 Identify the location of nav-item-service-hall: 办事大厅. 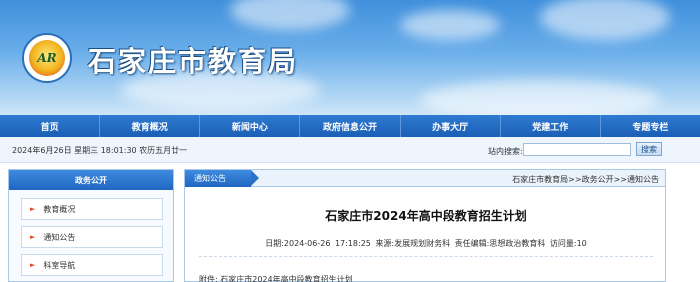
(451, 126).